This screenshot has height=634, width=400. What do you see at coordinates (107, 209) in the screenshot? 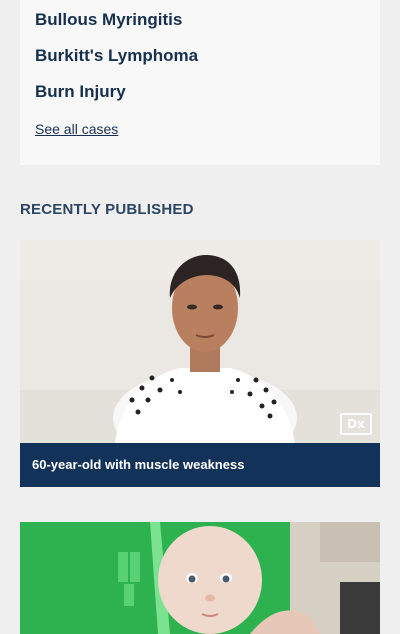
I see `recently-published-heading: RECENTLY PUBLISHED` at bounding box center [107, 209].